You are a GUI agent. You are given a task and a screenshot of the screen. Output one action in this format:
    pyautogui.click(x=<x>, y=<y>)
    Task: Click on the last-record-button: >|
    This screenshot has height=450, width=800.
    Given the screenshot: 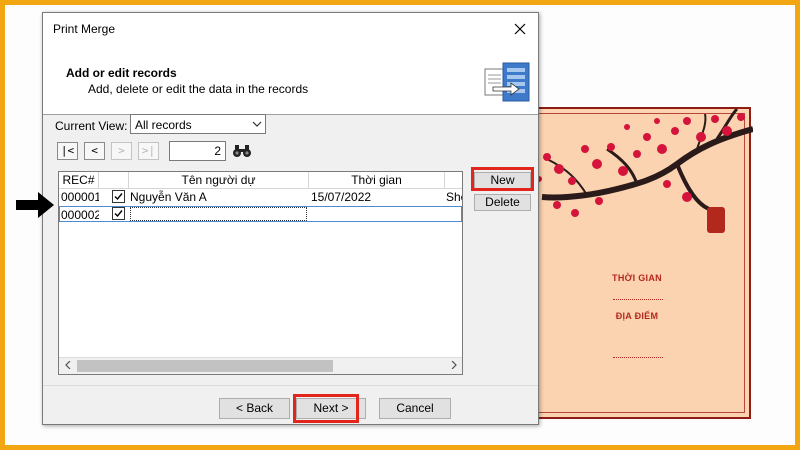 What is the action you would take?
    pyautogui.click(x=148, y=151)
    